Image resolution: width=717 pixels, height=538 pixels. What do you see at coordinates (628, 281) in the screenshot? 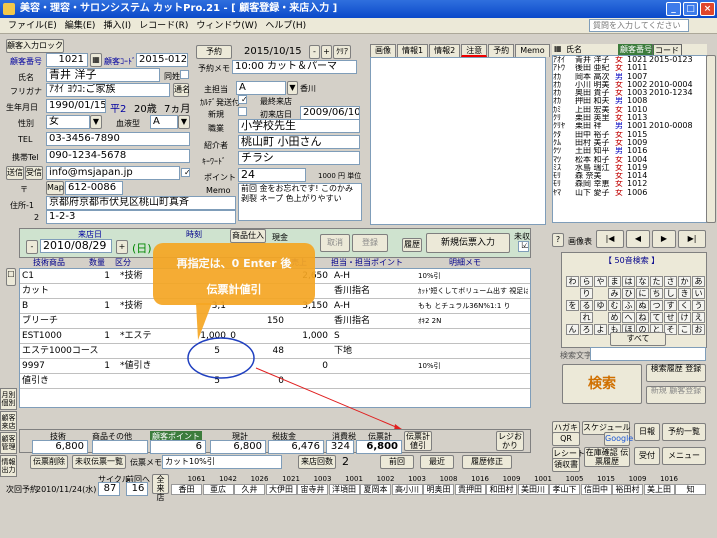
I see `kana-key: は` at bounding box center [628, 281].